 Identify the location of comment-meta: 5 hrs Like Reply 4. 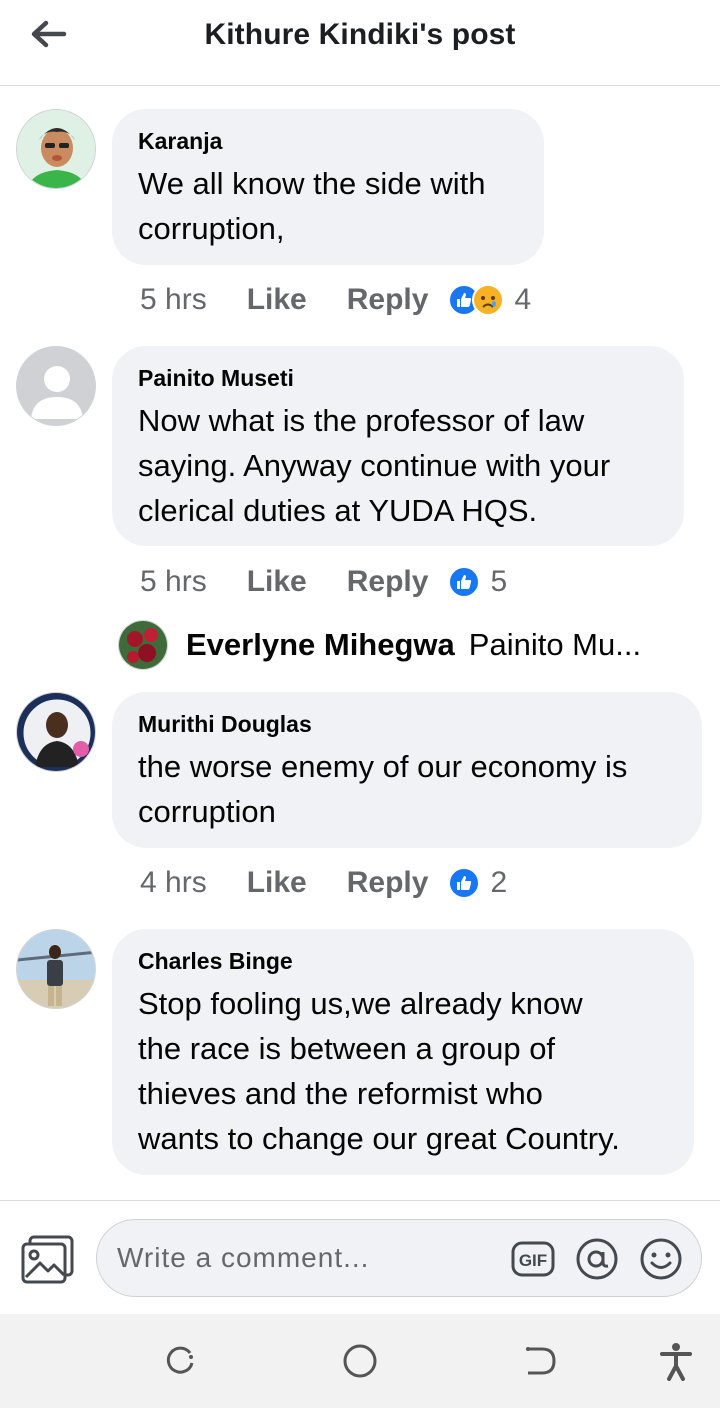
(335, 300).